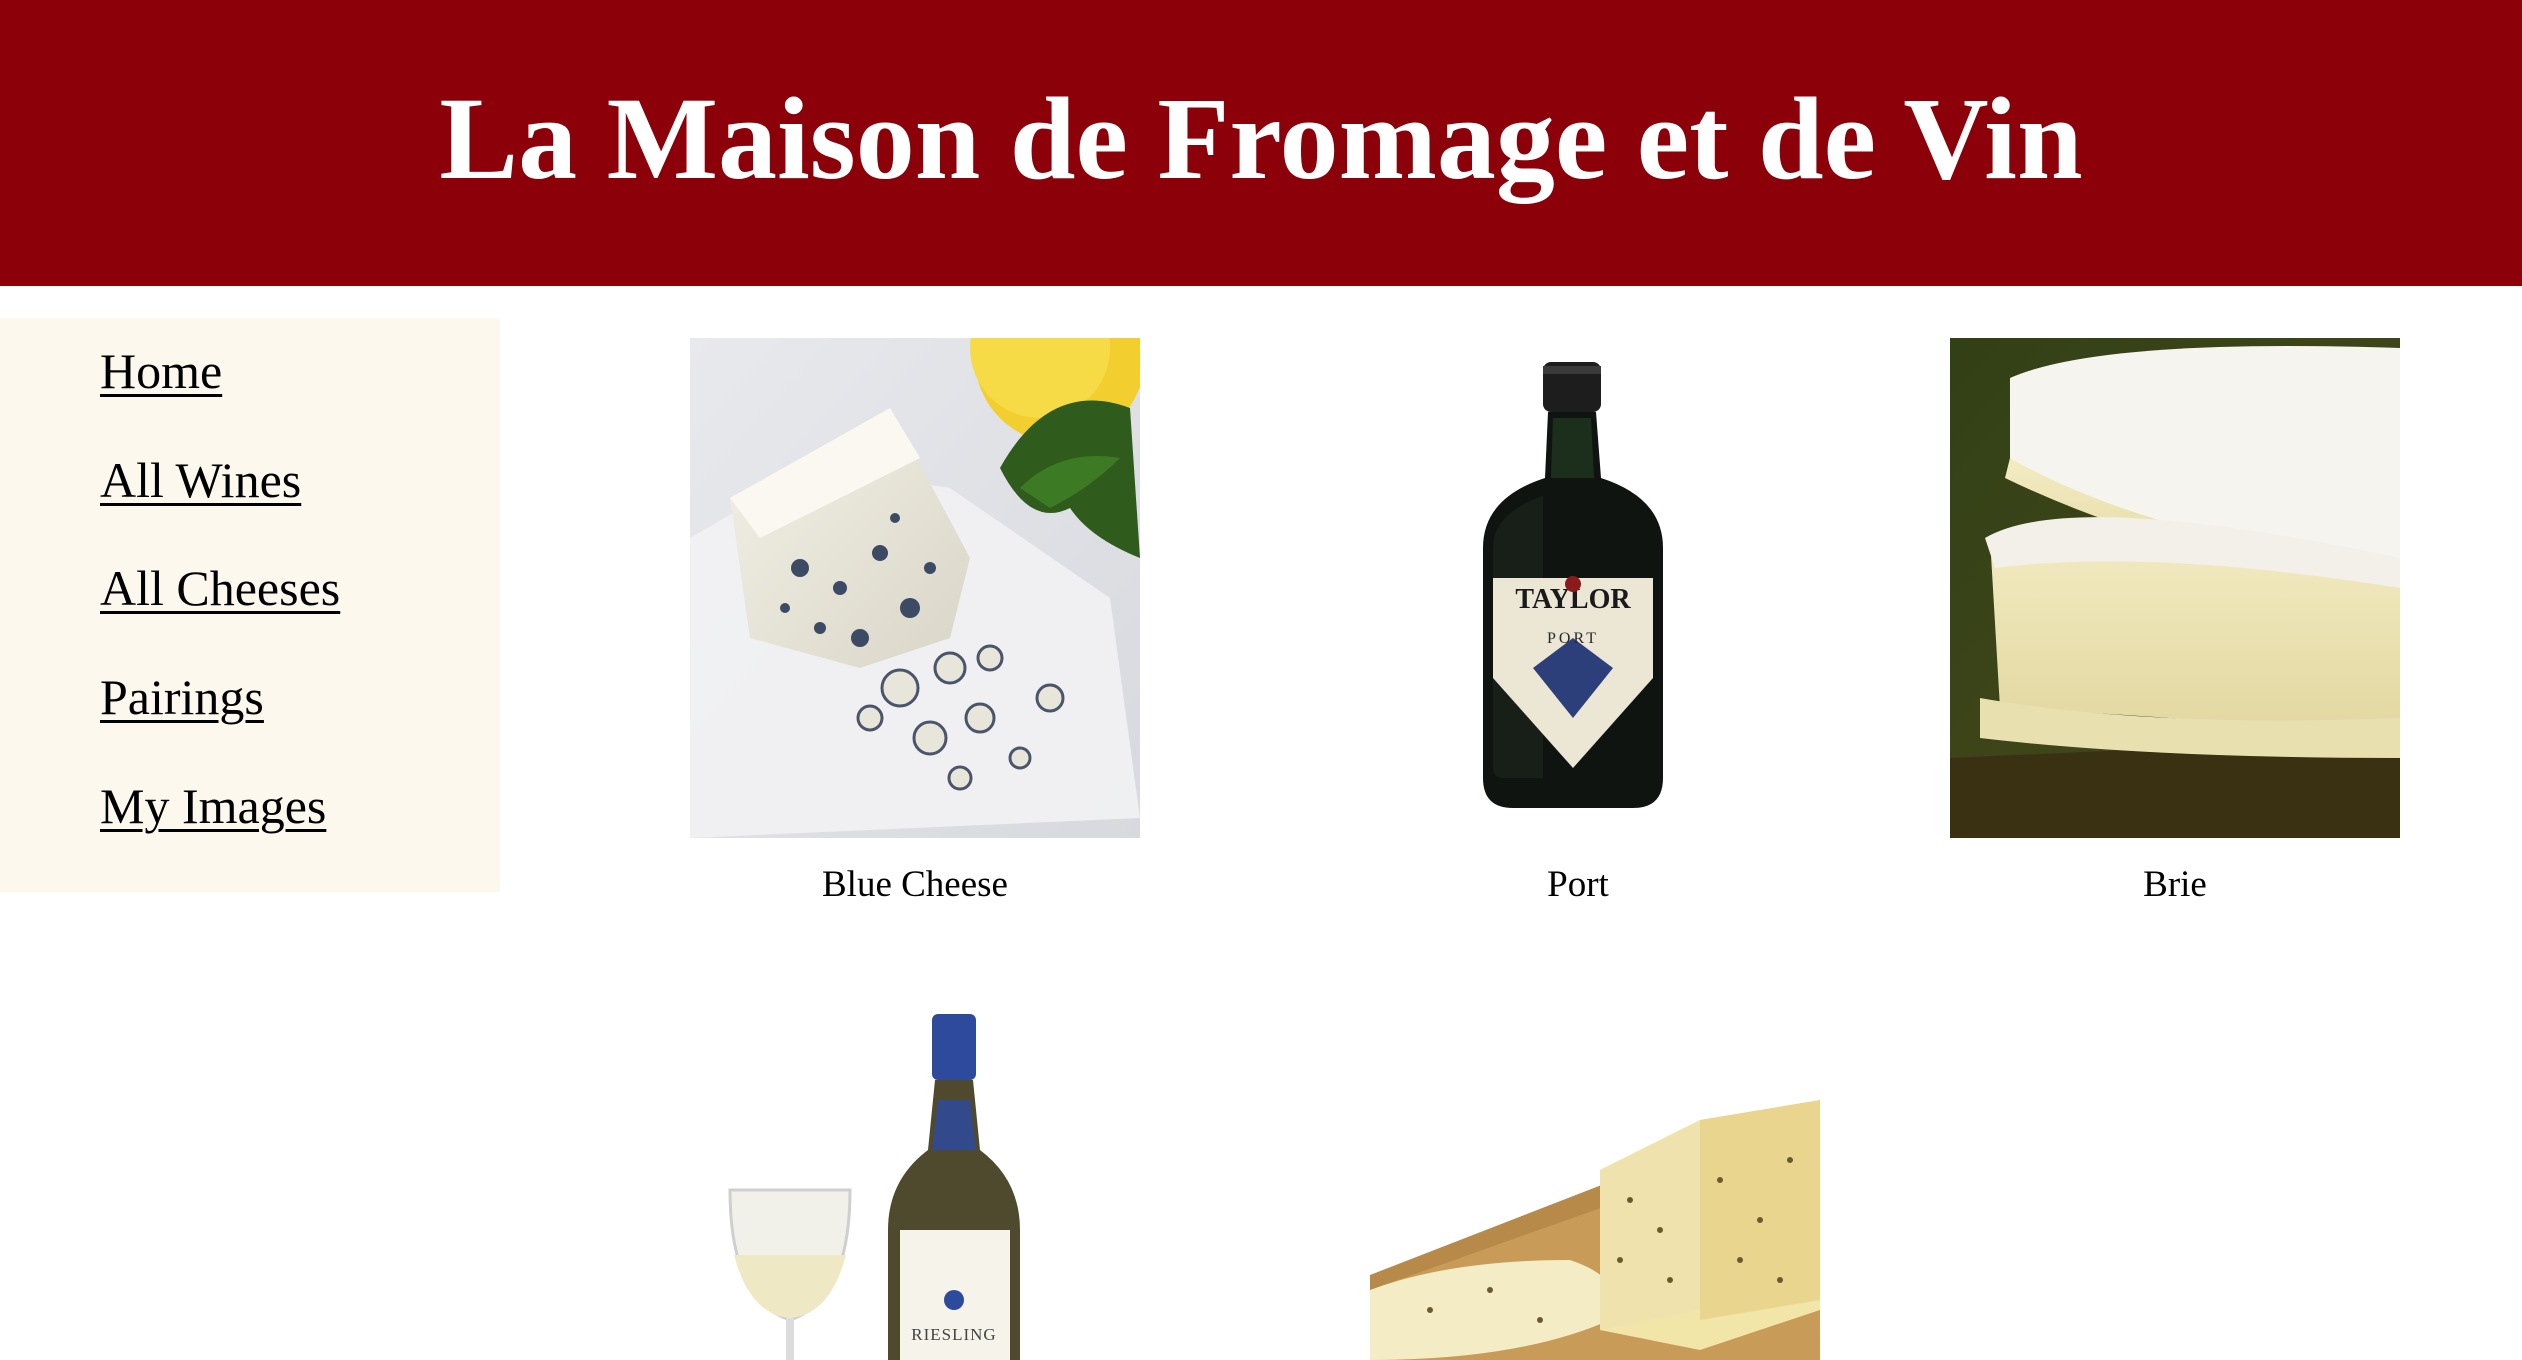  What do you see at coordinates (2175, 588) in the screenshot?
I see `brie-image` at bounding box center [2175, 588].